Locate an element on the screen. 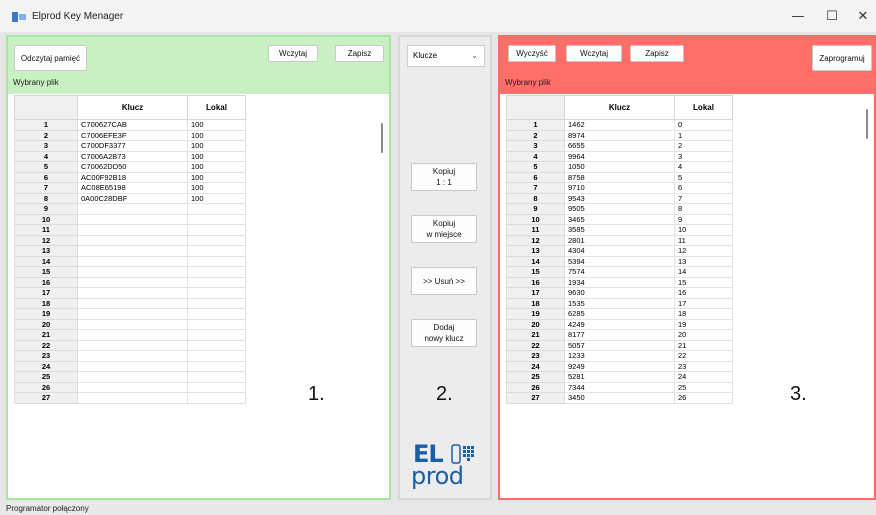 The width and height of the screenshot is (876, 515). minimize-button: — is located at coordinates (798, 17).